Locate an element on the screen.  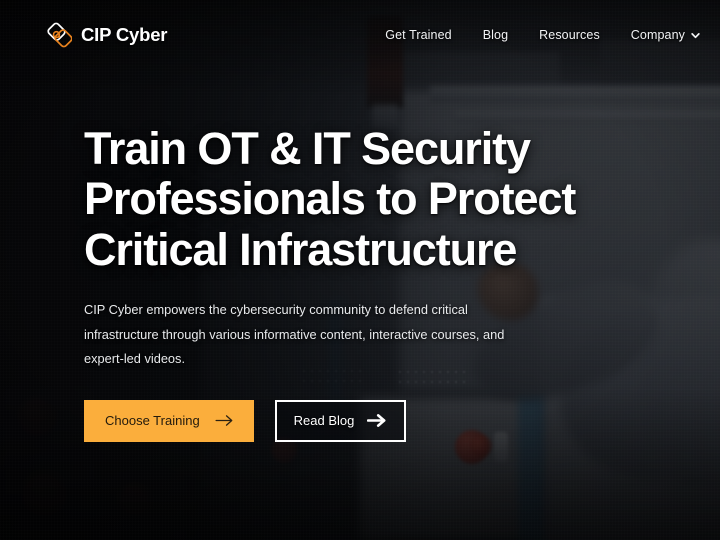
nav-item-resources: Resources is located at coordinates (569, 35).